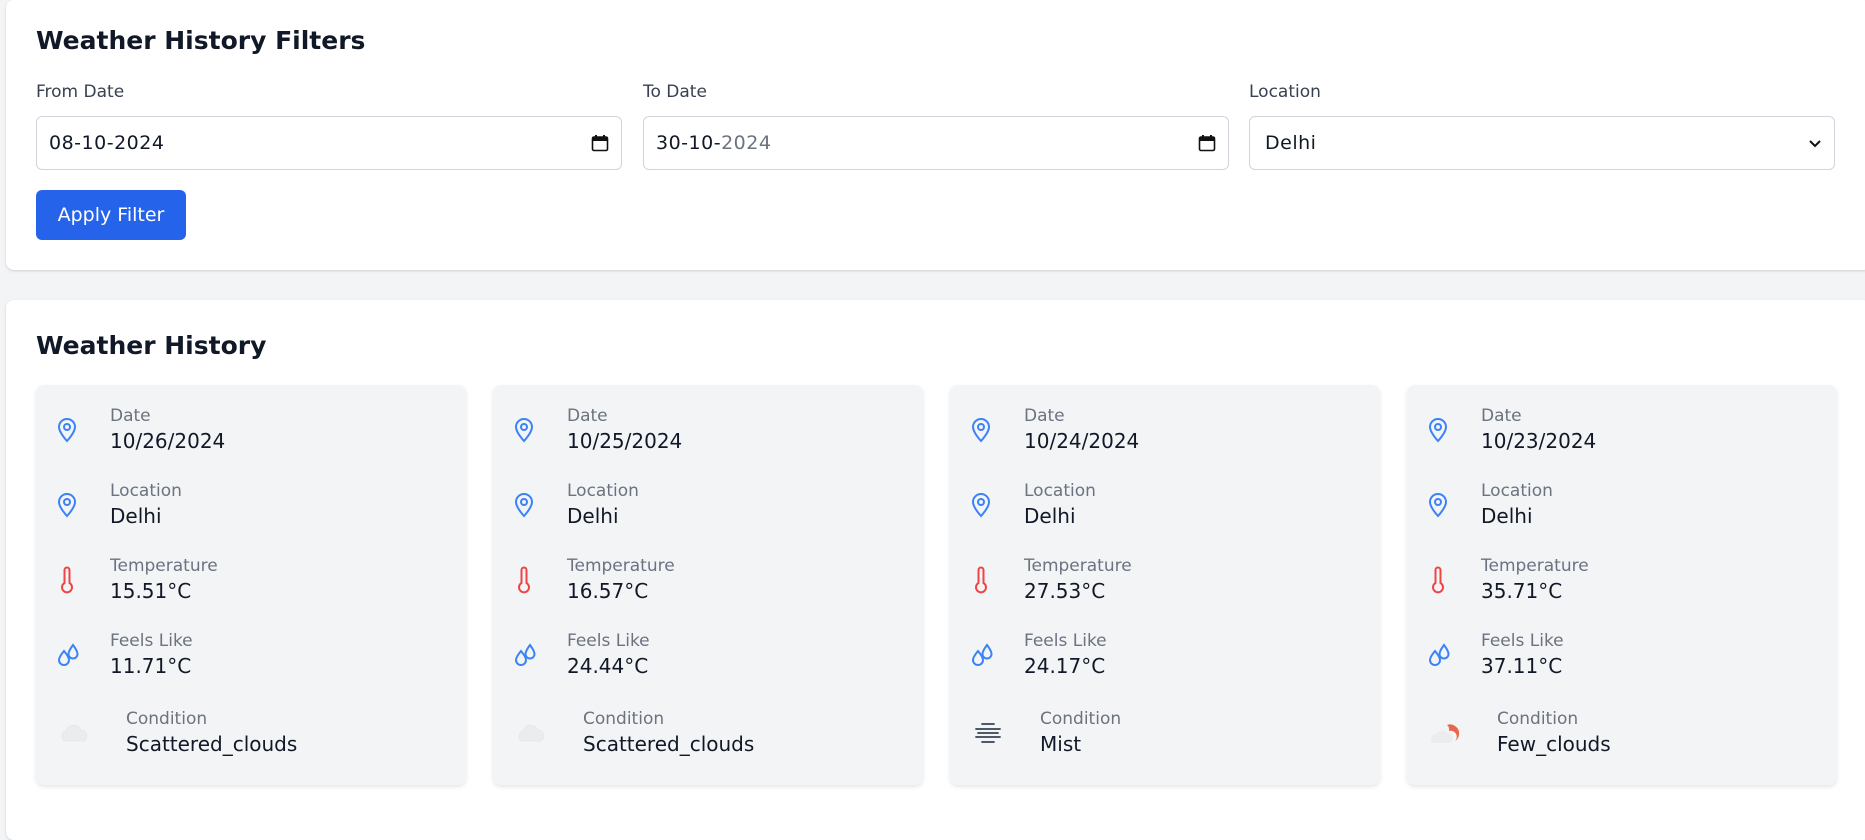 The height and width of the screenshot is (840, 1865). I want to click on date-row: Date 10/25/2024, so click(597, 430).